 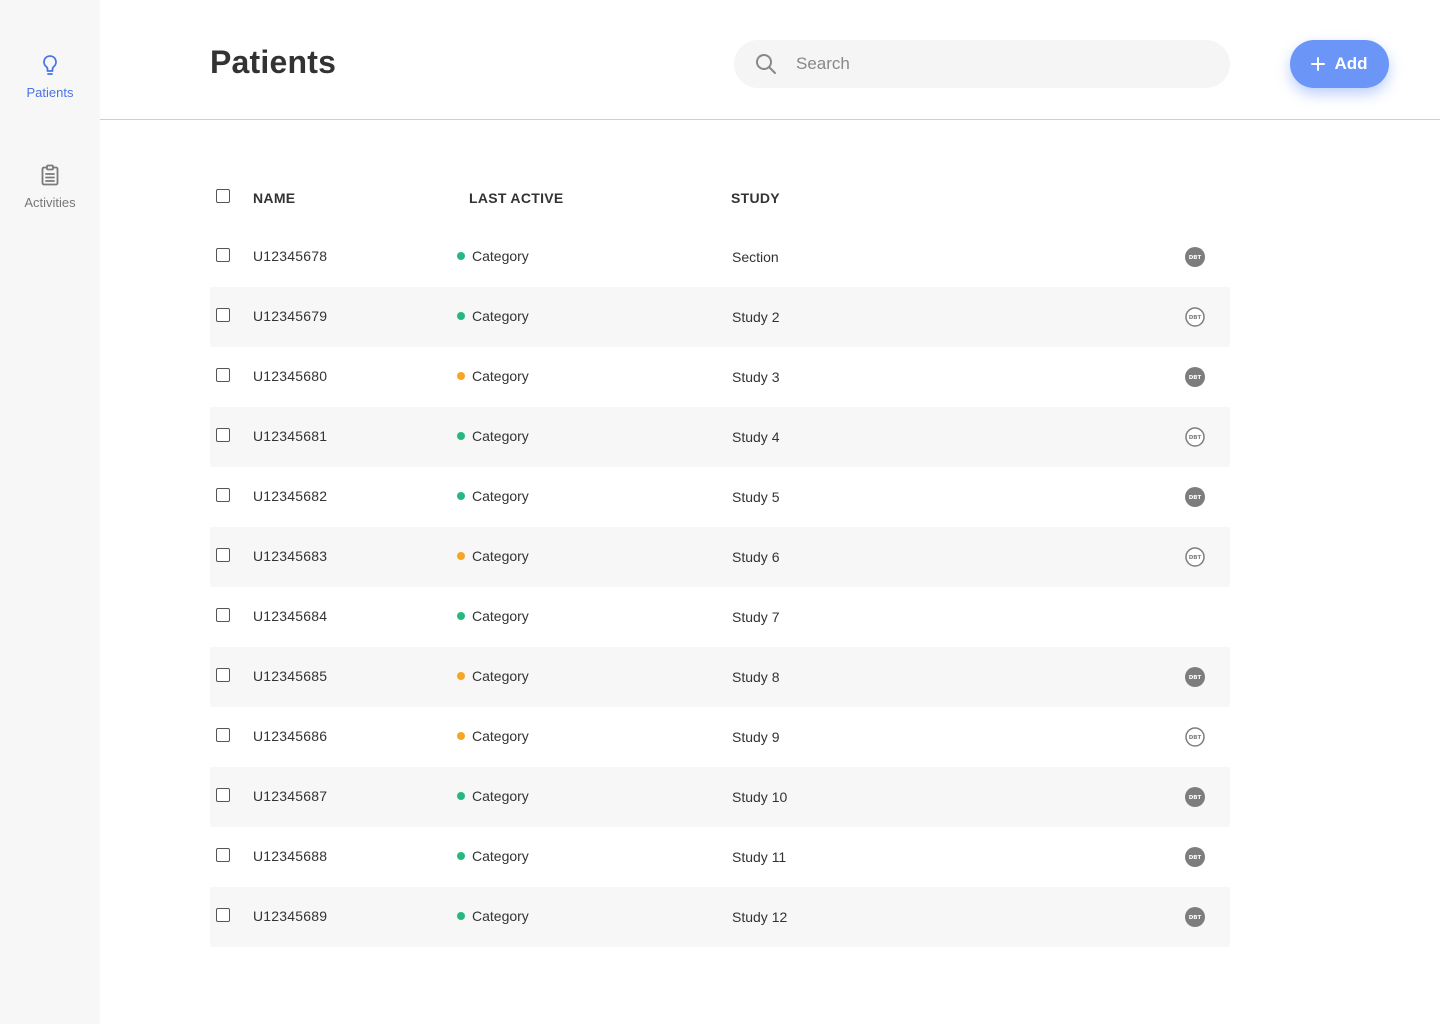 I want to click on patient-name: U12345685, so click(x=290, y=676).